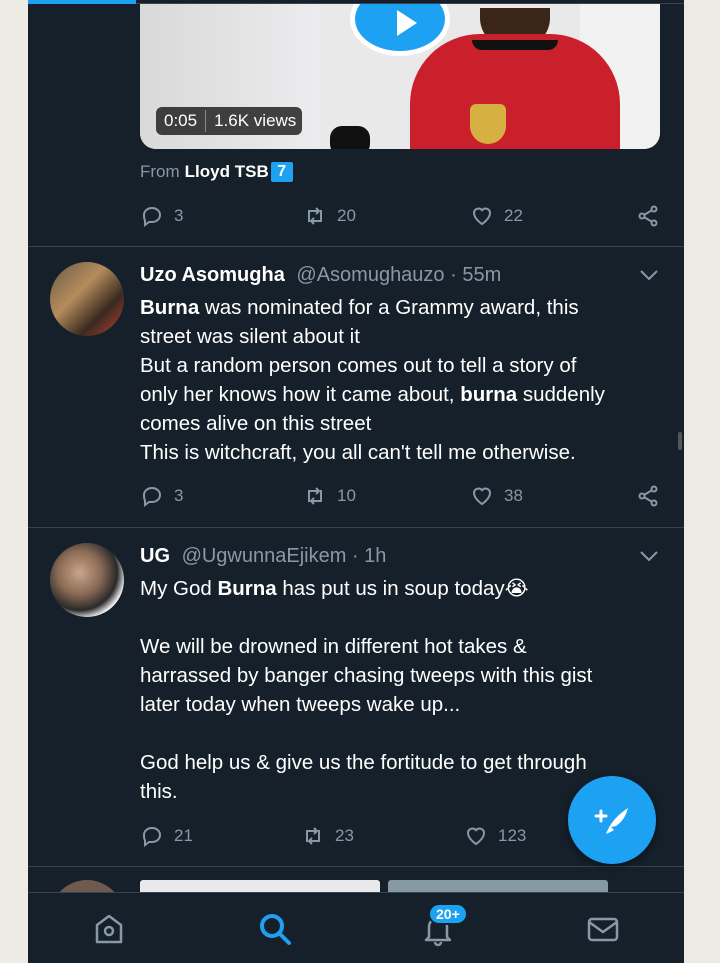 The height and width of the screenshot is (963, 720). Describe the element at coordinates (513, 215) in the screenshot. I see `like-count: 22` at that location.